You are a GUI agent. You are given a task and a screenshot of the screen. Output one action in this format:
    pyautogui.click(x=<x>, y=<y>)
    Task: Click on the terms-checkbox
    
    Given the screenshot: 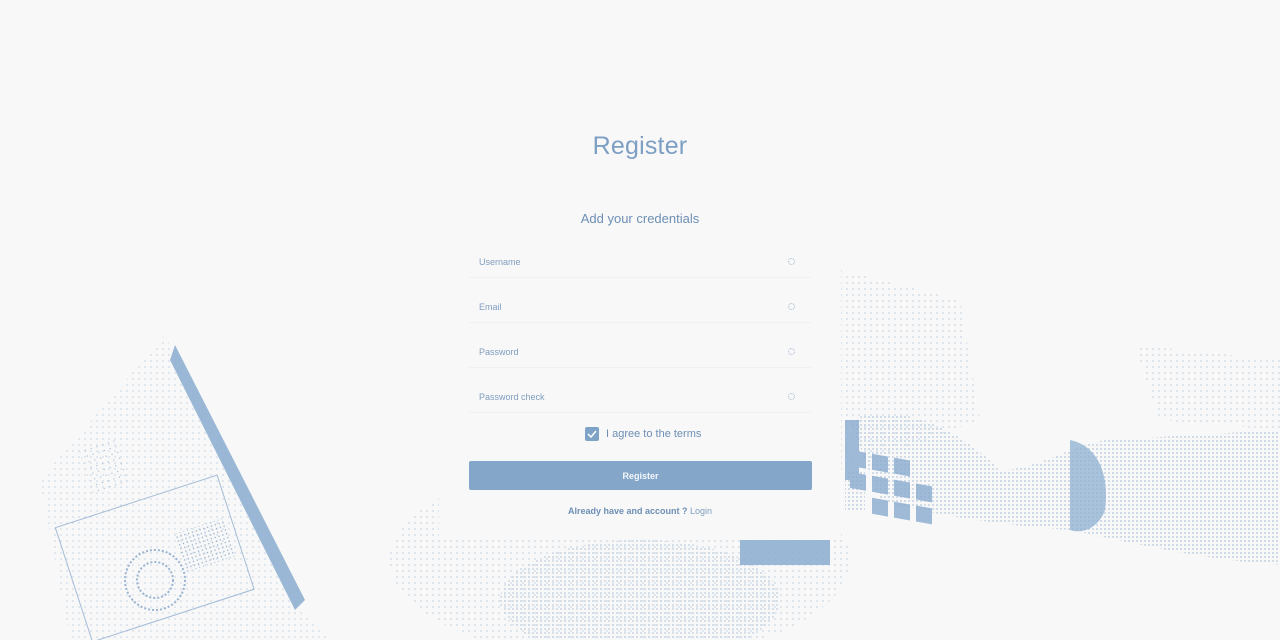 What is the action you would take?
    pyautogui.click(x=592, y=434)
    